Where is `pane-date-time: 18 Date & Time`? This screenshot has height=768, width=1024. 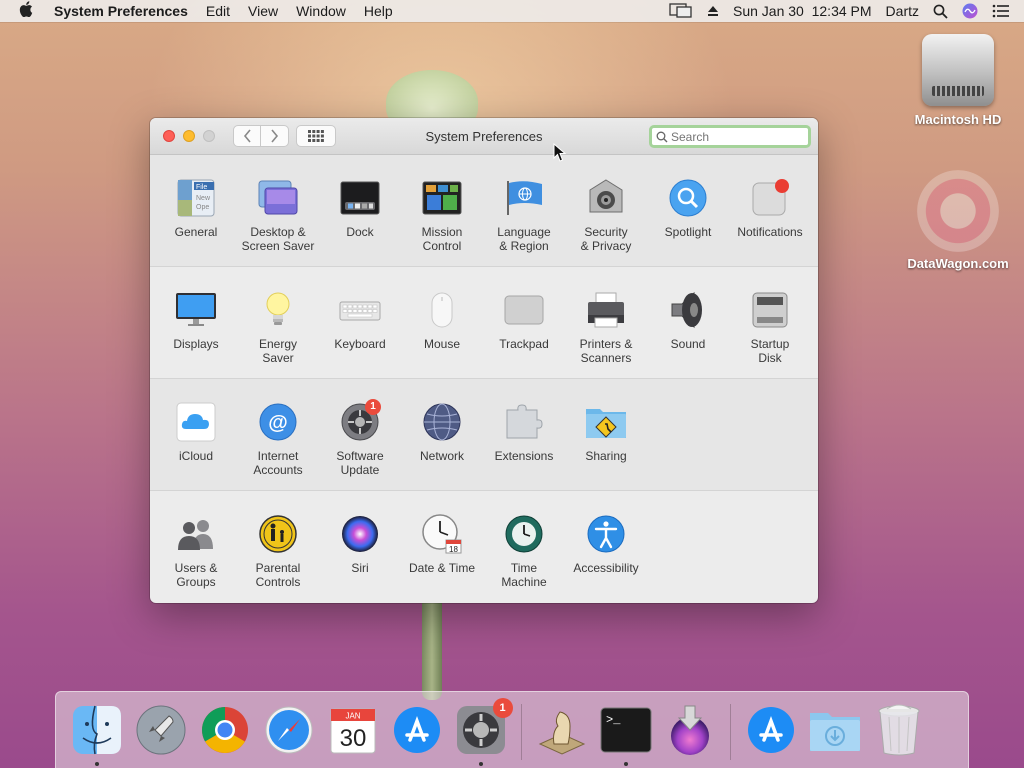 pane-date-time: 18 Date & Time is located at coordinates (442, 547).